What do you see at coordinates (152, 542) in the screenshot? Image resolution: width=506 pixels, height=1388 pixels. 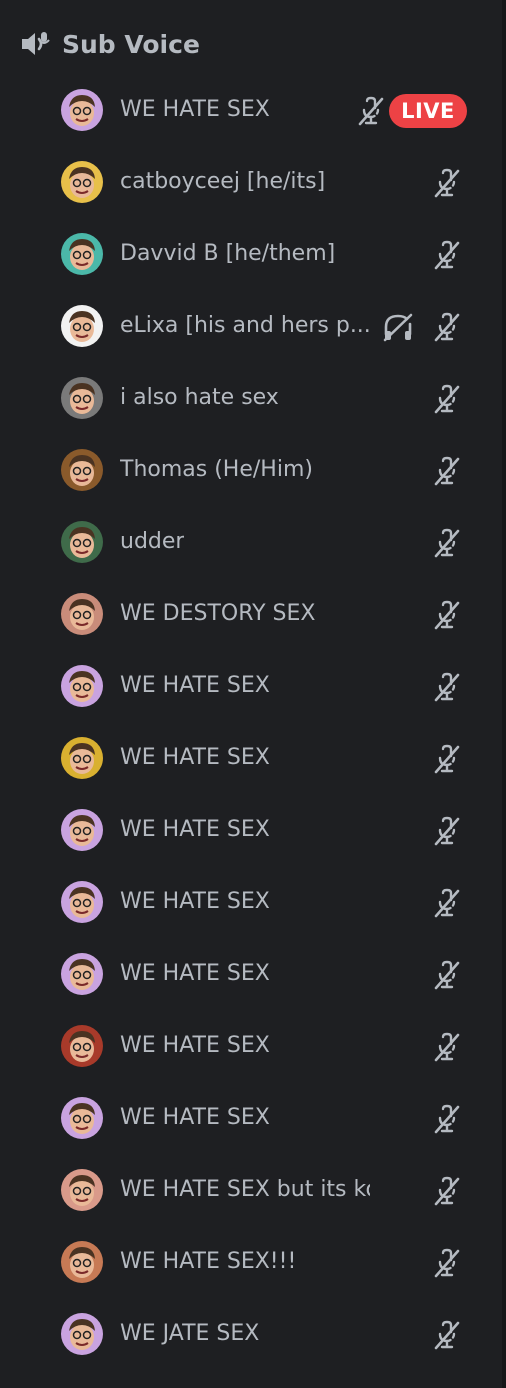 I see `username: udder` at bounding box center [152, 542].